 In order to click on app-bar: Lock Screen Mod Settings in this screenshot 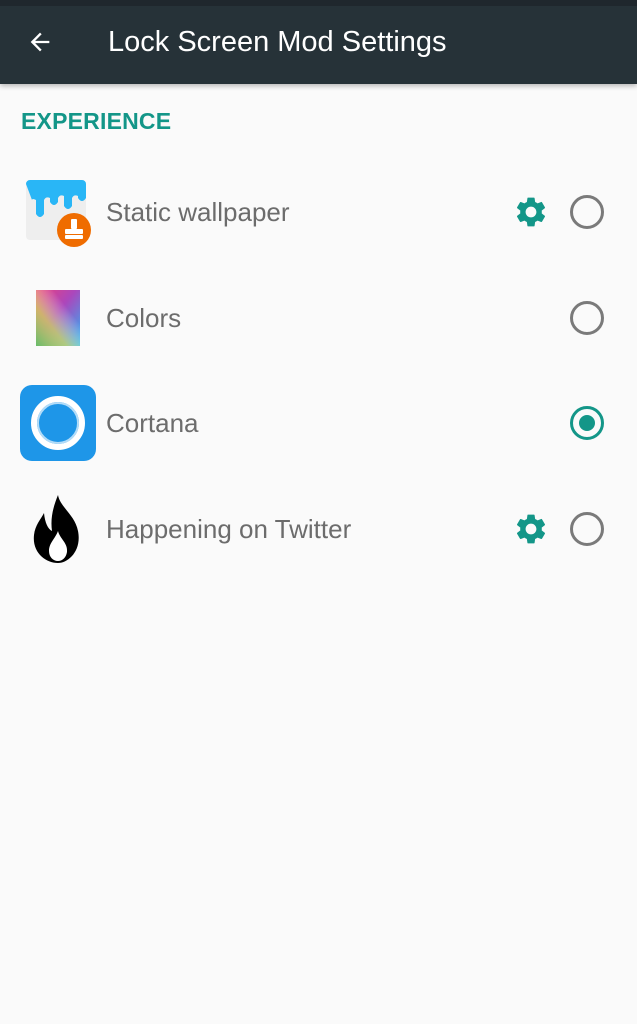, I will do `click(318, 42)`.